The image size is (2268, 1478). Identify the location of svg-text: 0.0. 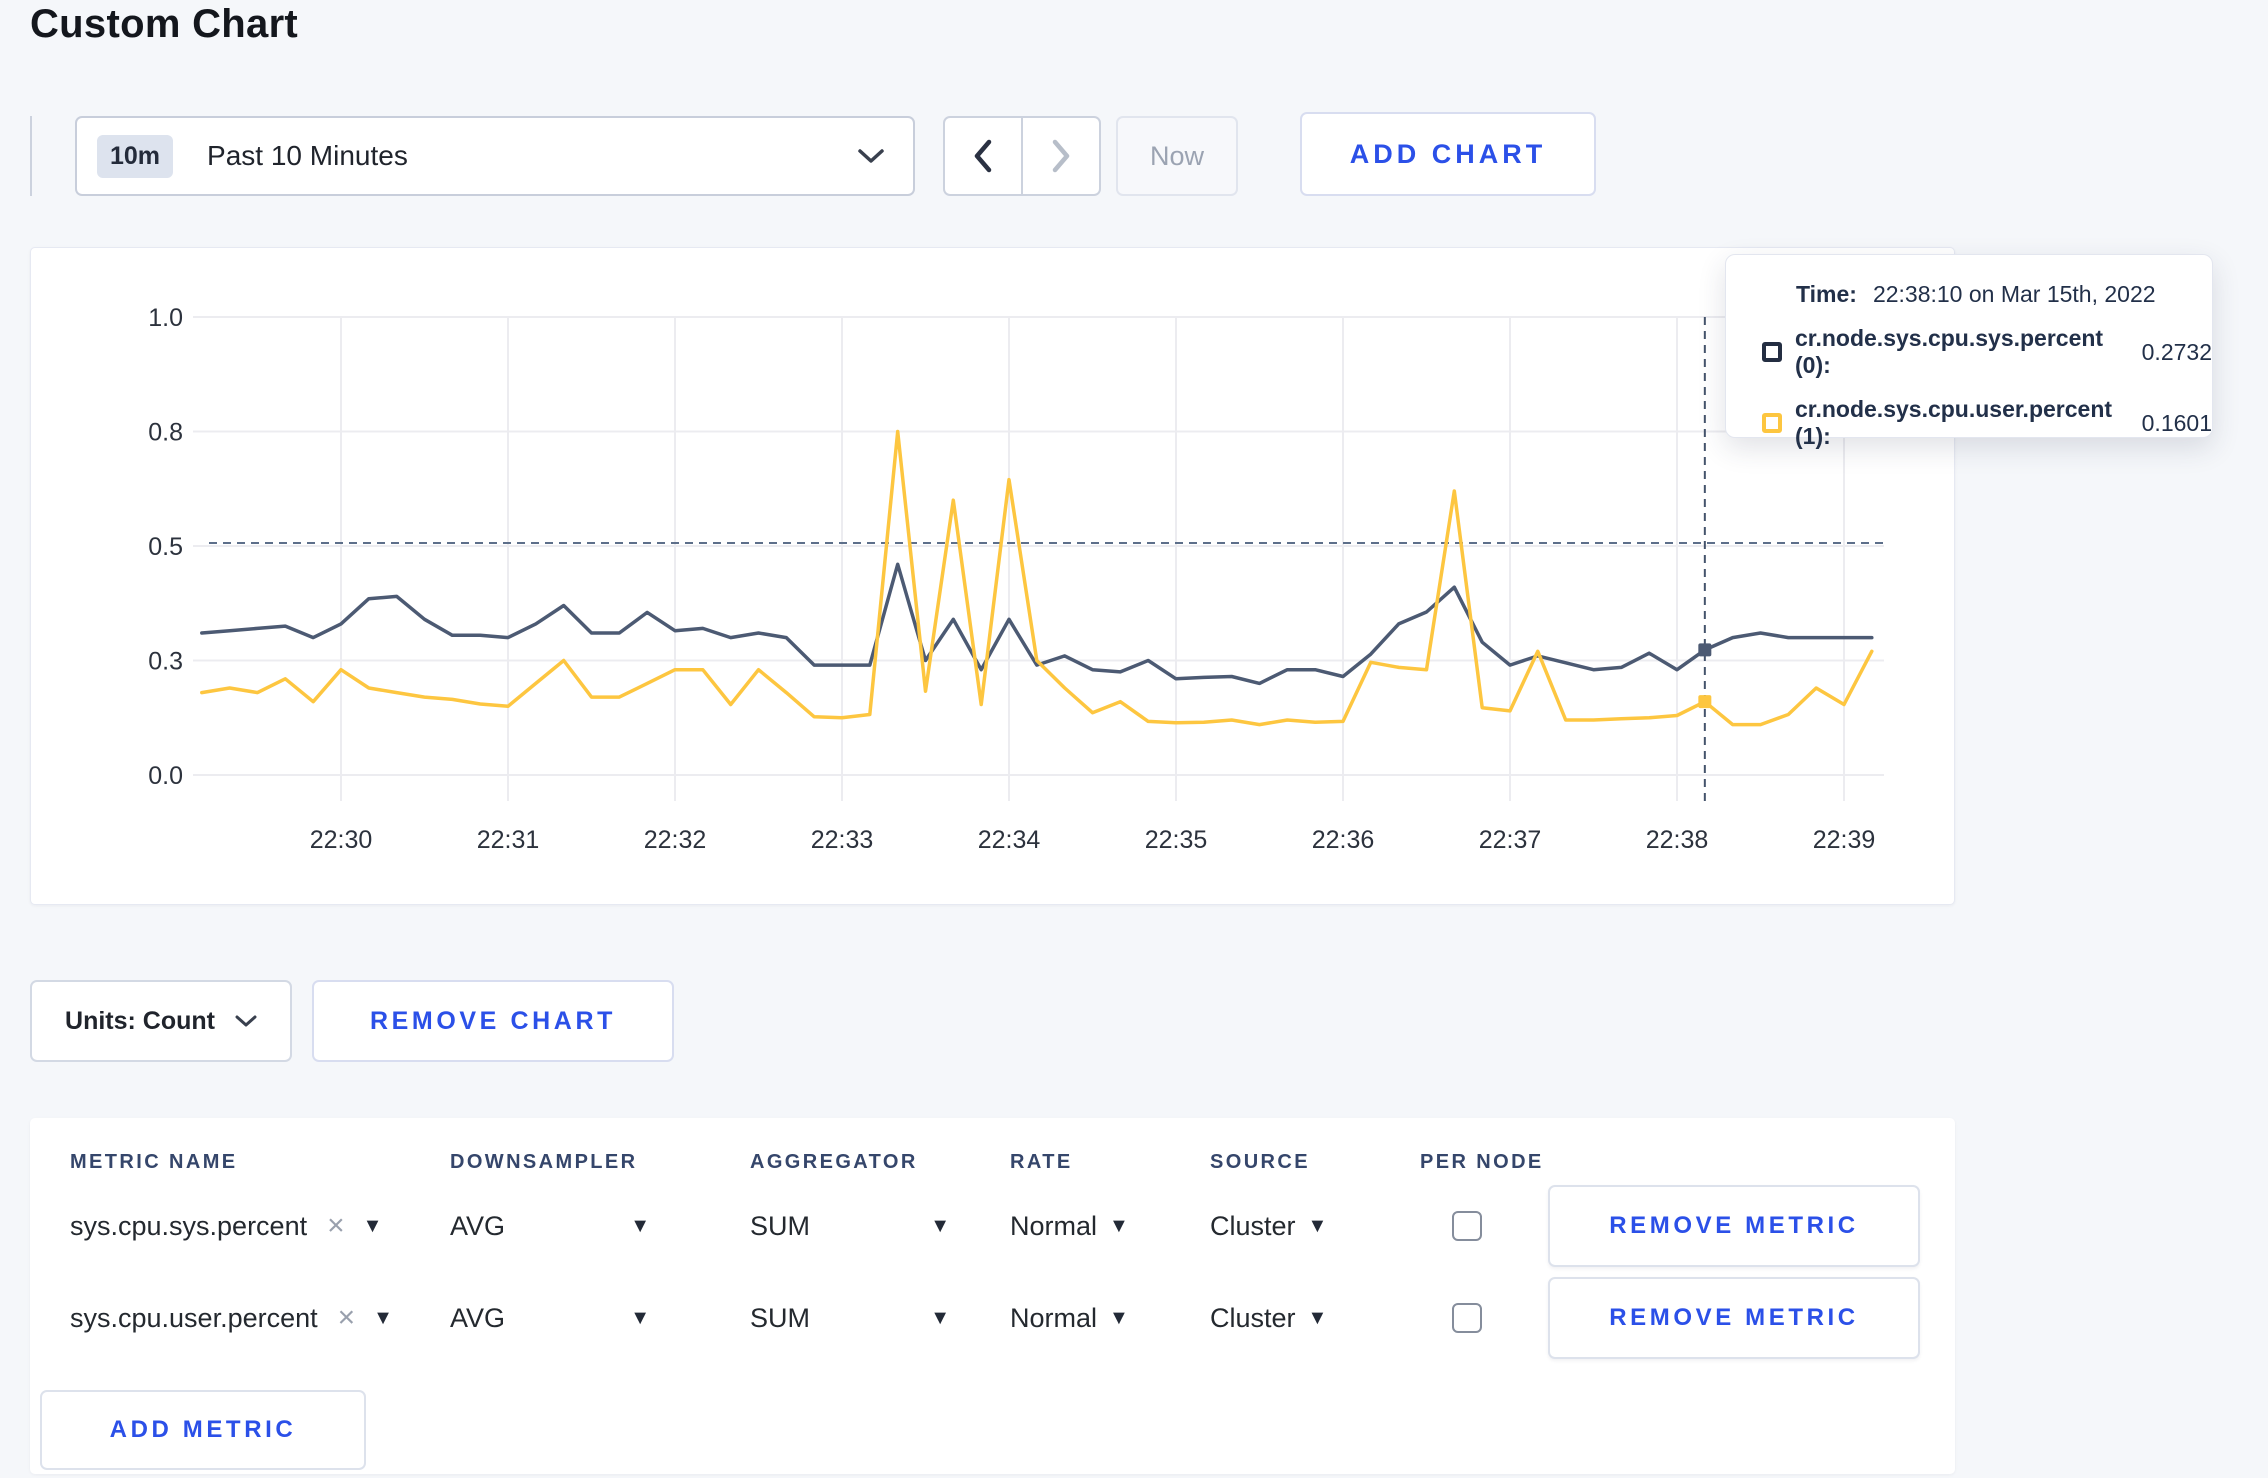
(165, 776).